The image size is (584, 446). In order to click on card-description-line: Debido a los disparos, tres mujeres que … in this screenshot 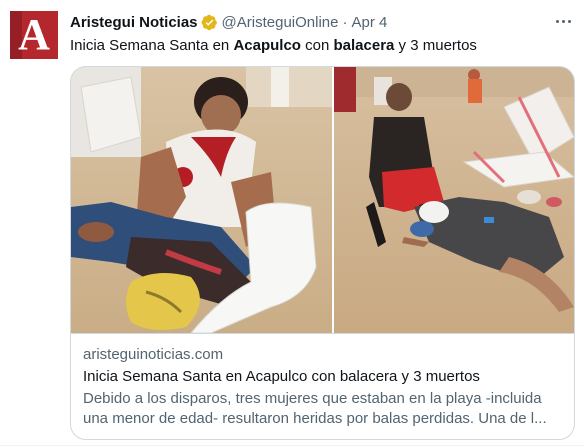, I will do `click(312, 398)`.